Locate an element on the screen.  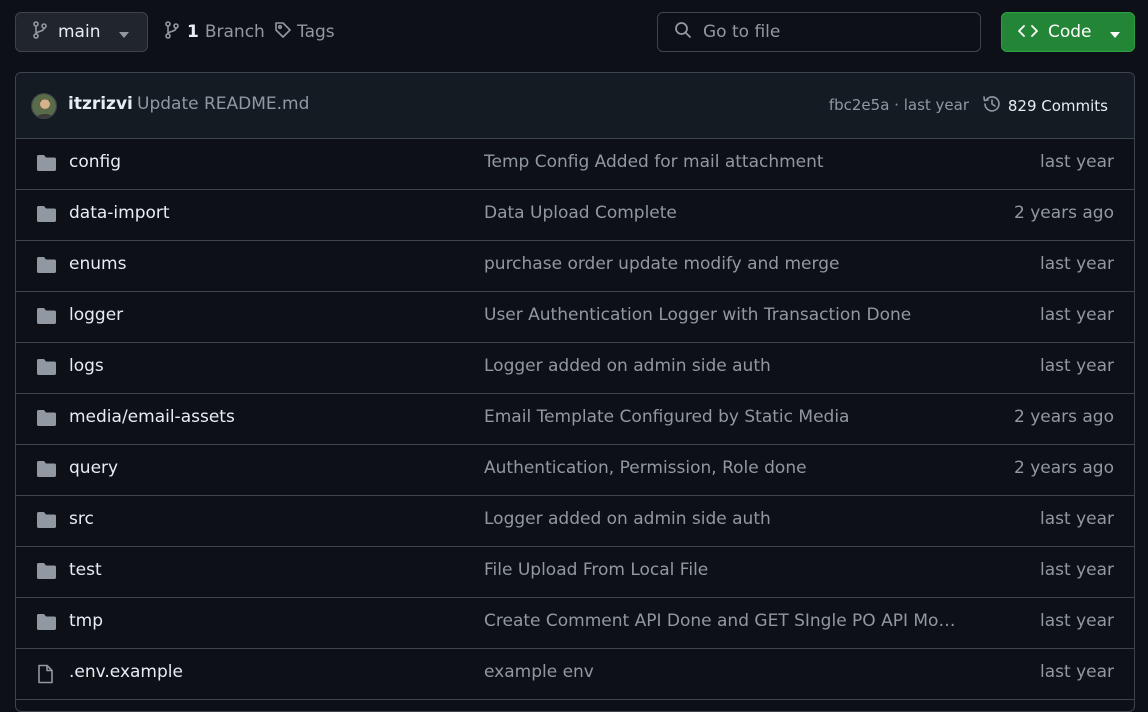
branches-link: 1 Branch is located at coordinates (214, 32).